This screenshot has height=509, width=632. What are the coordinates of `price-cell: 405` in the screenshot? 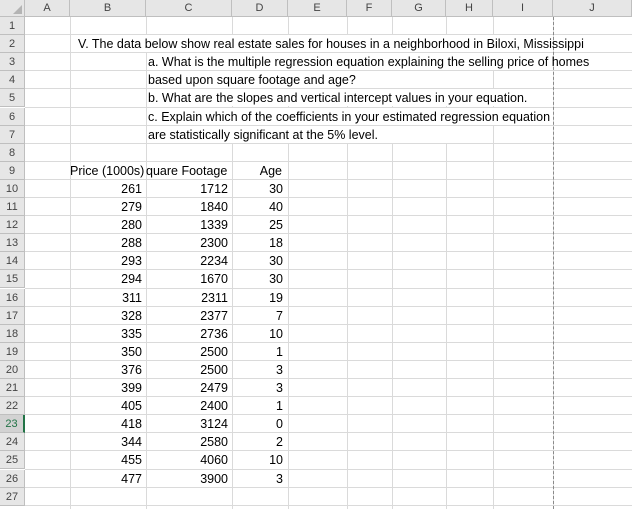 It's located at (106, 406).